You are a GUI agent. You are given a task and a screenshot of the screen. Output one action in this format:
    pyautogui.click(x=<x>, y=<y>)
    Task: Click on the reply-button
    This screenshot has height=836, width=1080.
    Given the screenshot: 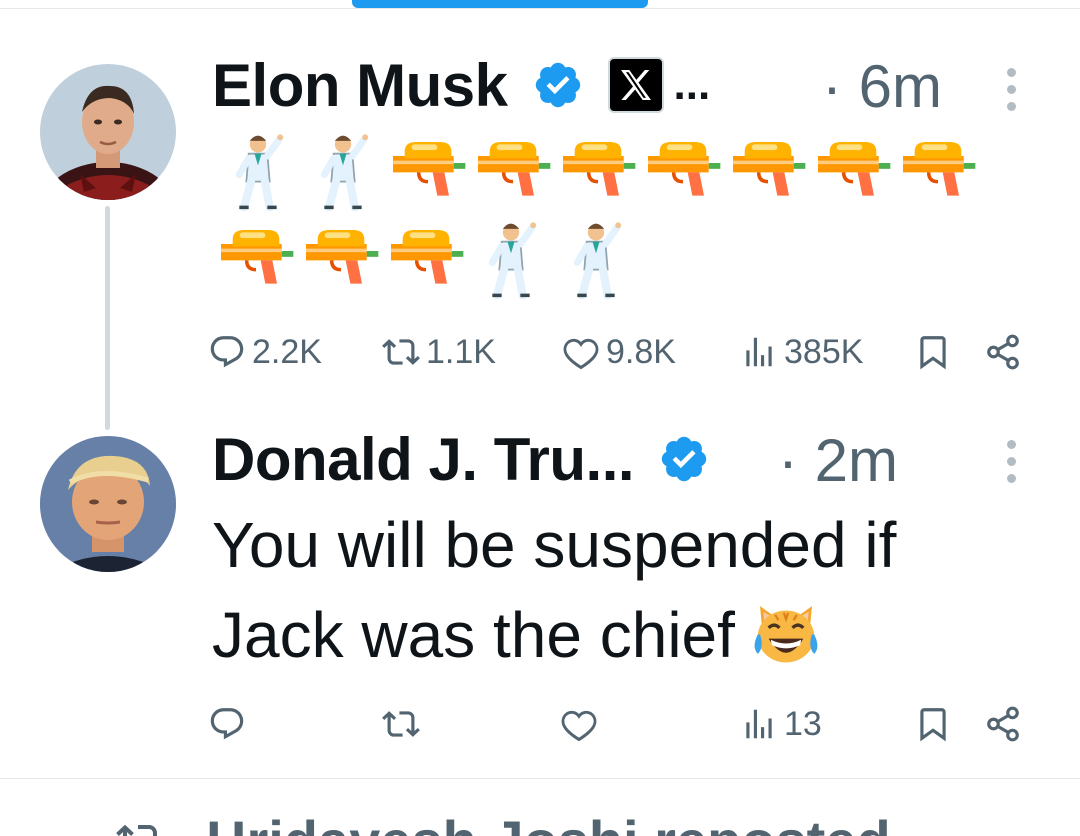 What is the action you would take?
    pyautogui.click(x=230, y=724)
    